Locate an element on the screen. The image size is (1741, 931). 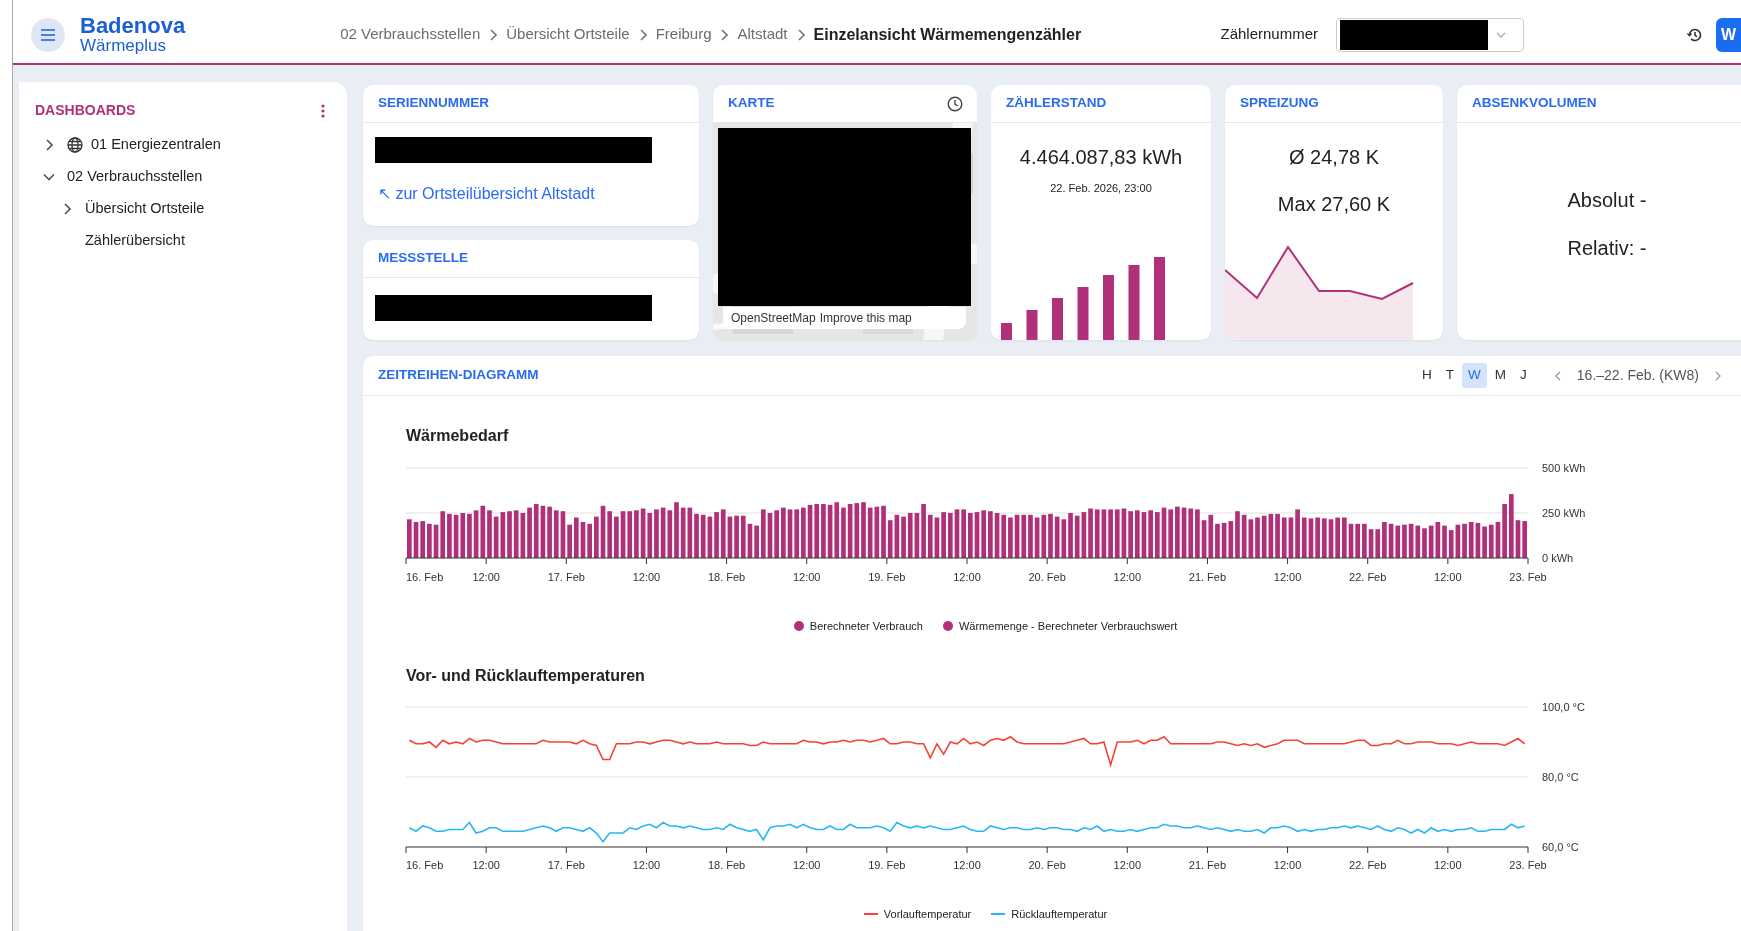
logo-text: Badenova is located at coordinates (133, 26).